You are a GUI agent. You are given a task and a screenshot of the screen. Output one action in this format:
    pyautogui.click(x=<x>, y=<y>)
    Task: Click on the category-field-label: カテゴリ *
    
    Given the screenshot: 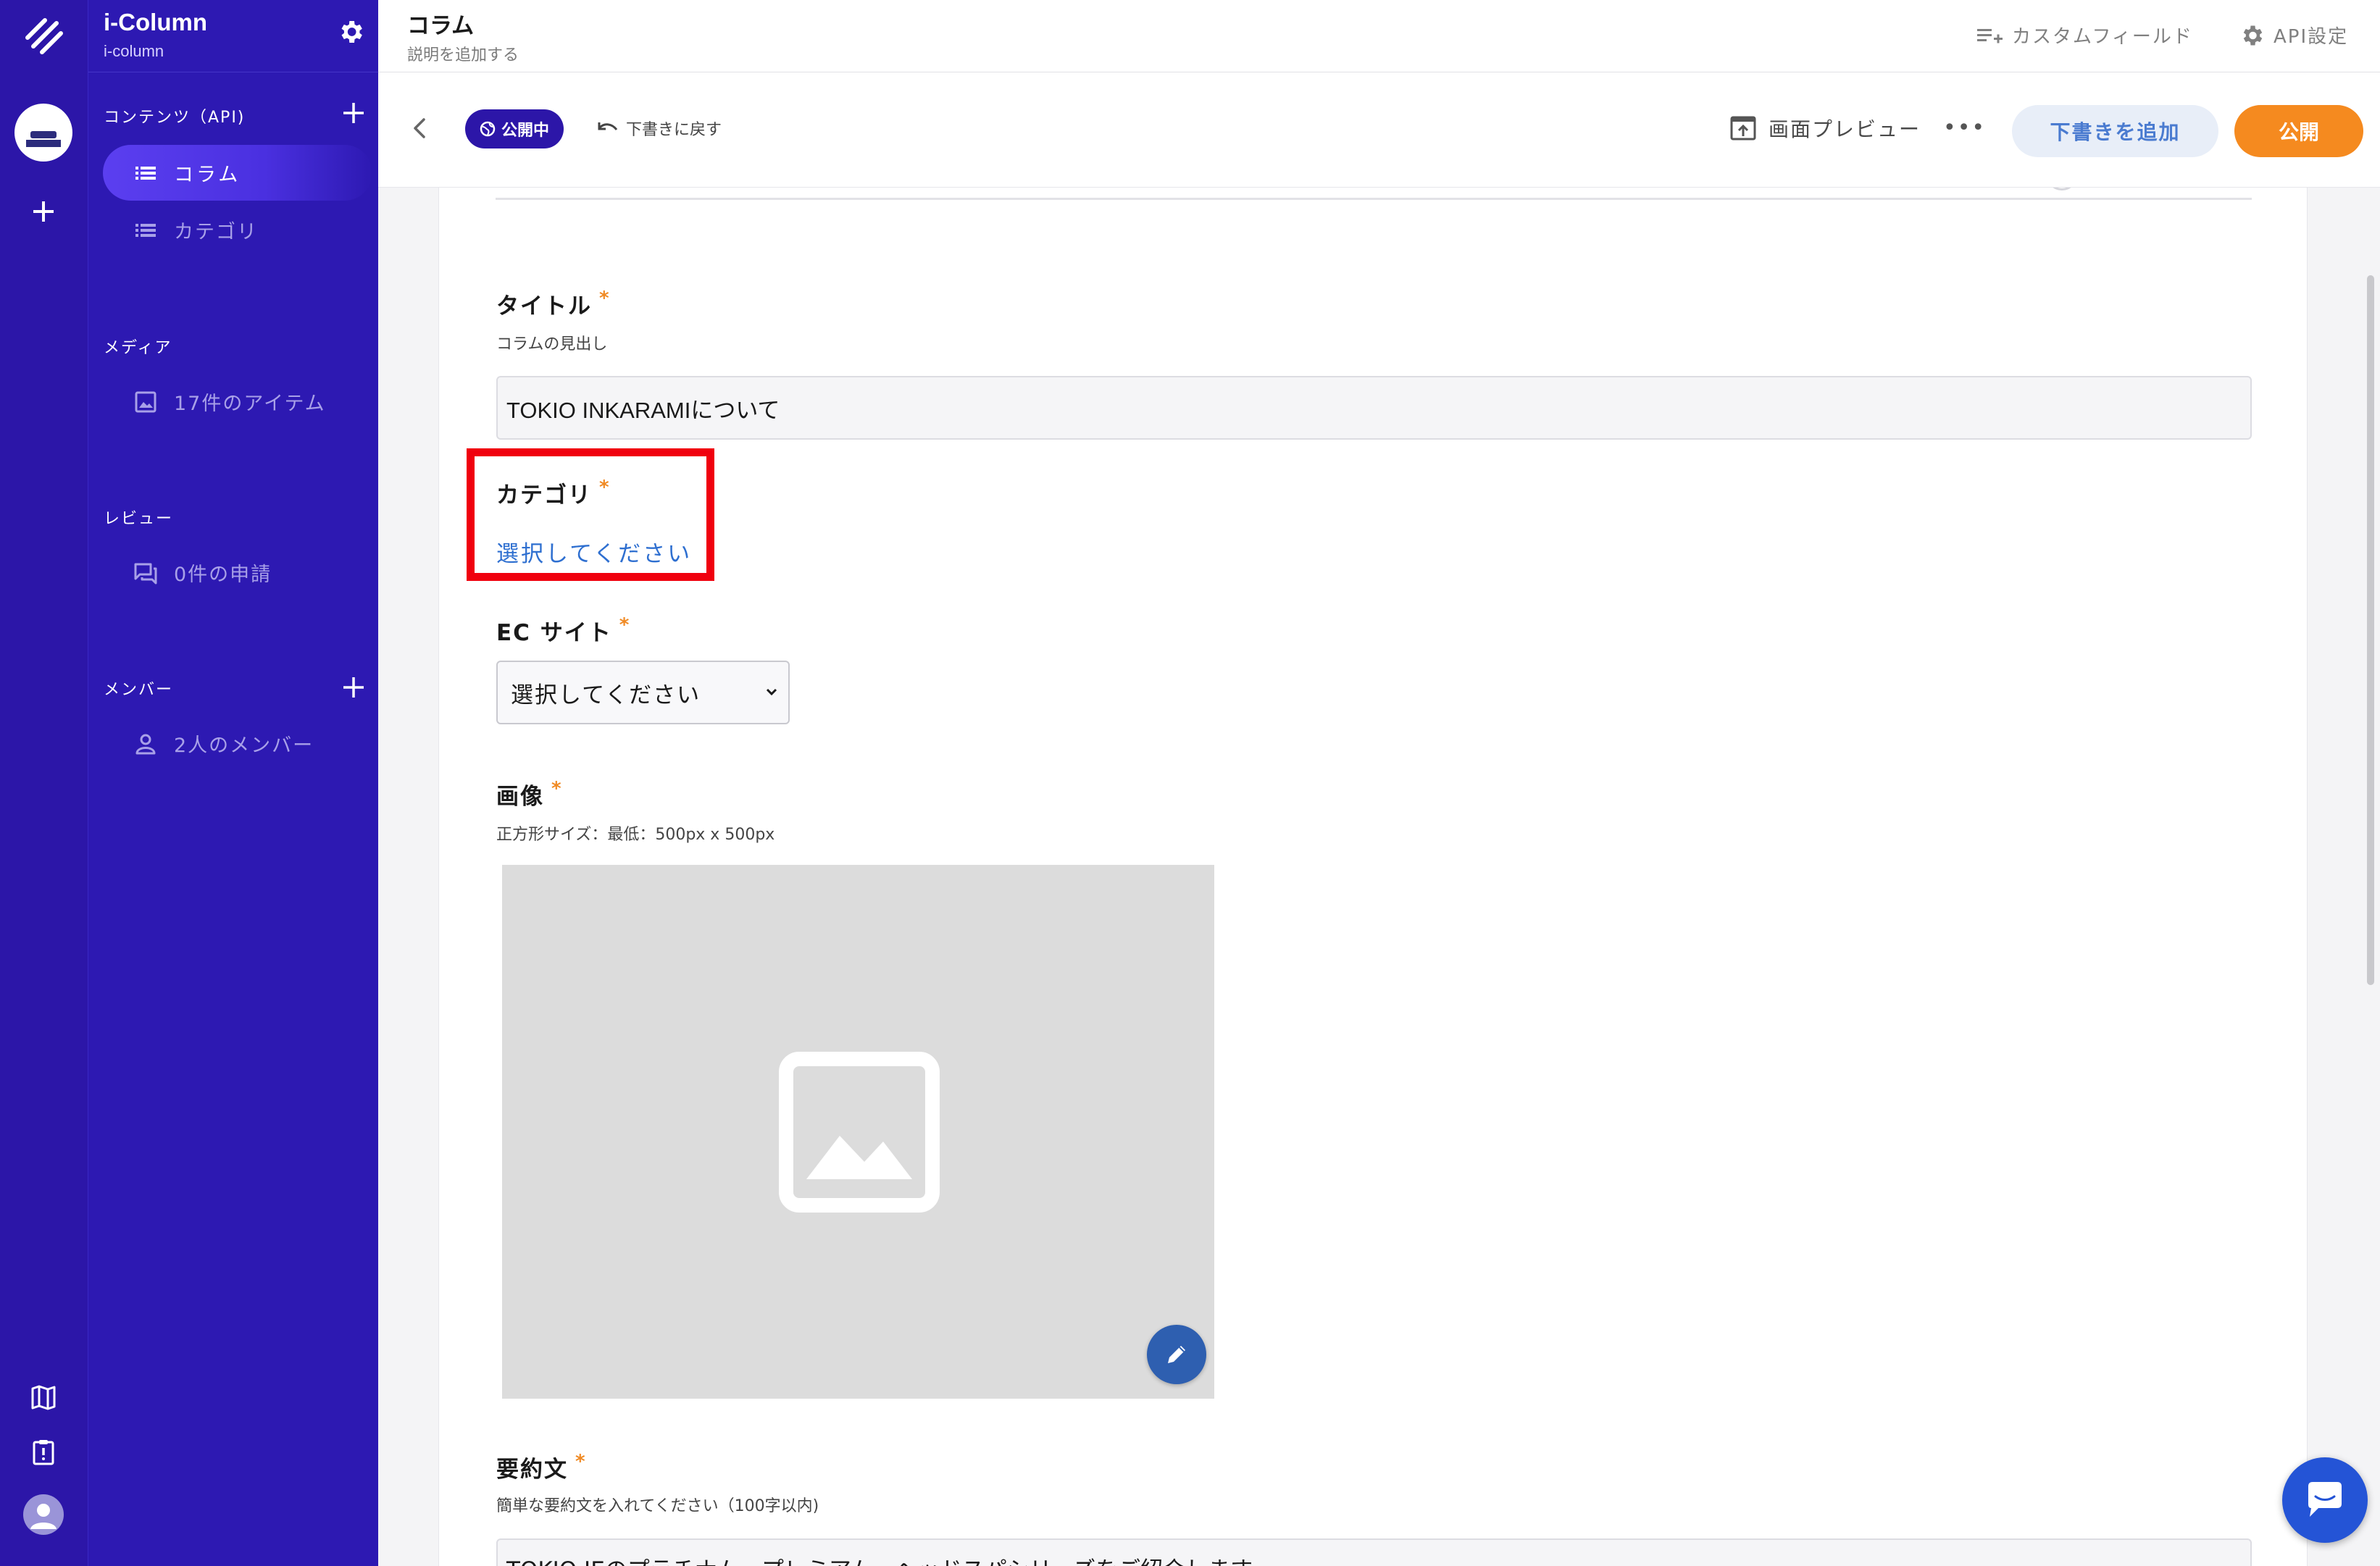 What is the action you would take?
    pyautogui.click(x=553, y=493)
    